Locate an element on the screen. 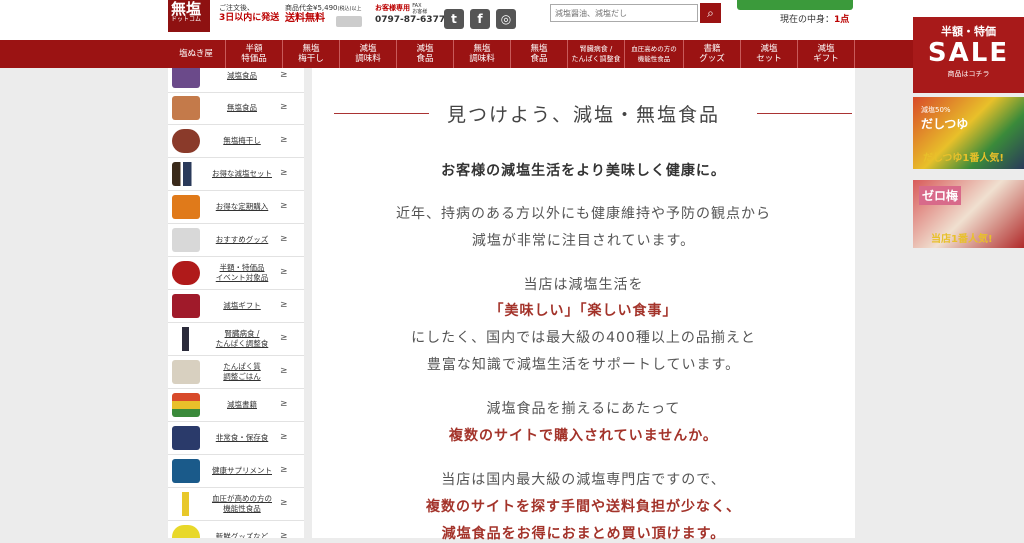  benefit-line2: 複数のサイトを探す手間や送料負担が少なく、 is located at coordinates (583, 507).